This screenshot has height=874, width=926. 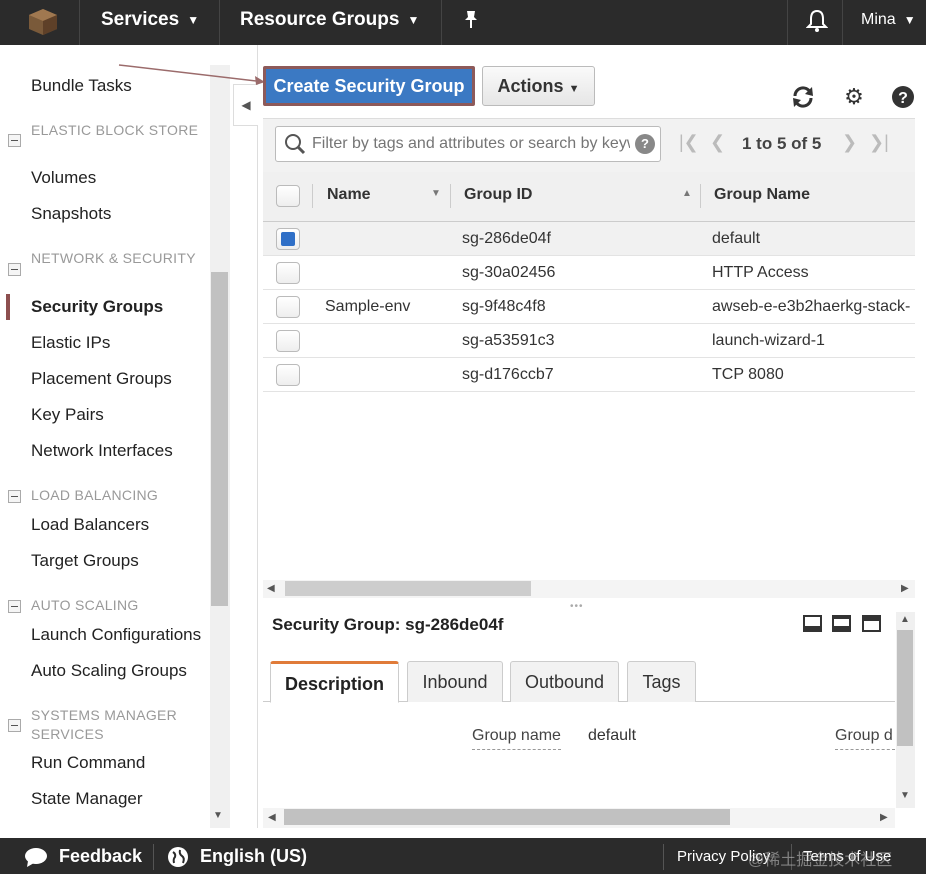 I want to click on first-page-icon: |❮, so click(x=689, y=142).